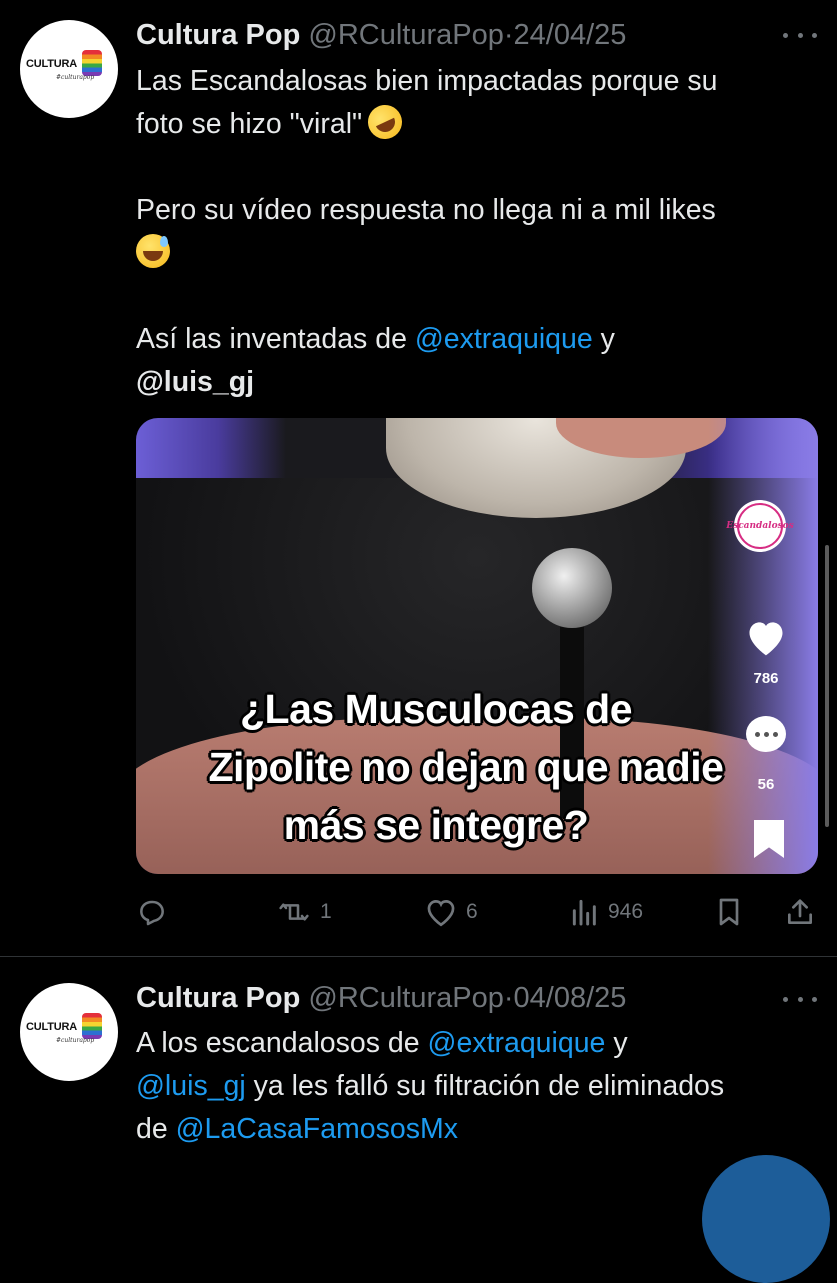 Image resolution: width=837 pixels, height=1283 pixels. Describe the element at coordinates (570, 35) in the screenshot. I see `tweet-date: 24/04/25` at that location.